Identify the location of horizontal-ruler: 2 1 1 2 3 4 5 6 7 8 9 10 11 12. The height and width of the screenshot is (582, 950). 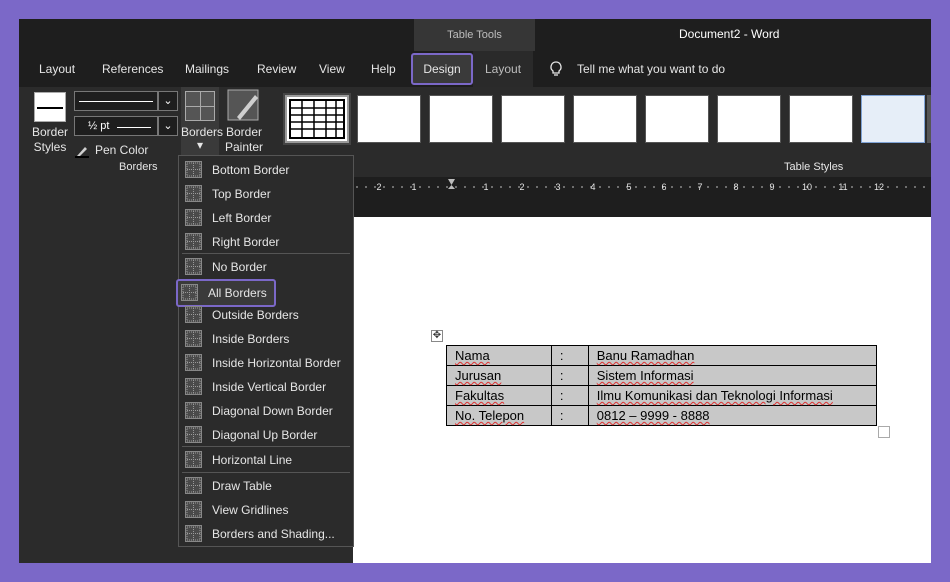
(642, 187).